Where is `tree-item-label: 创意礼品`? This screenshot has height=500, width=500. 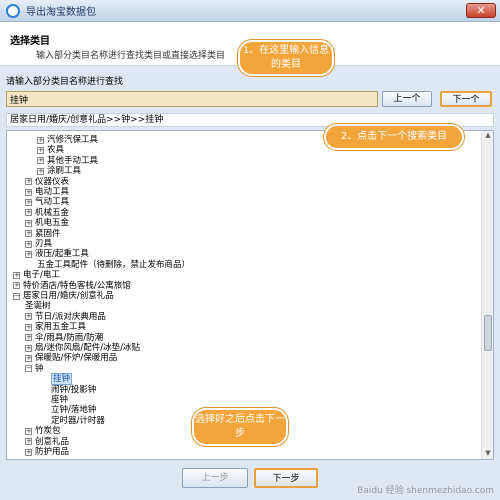 tree-item-label: 创意礼品 is located at coordinates (52, 441).